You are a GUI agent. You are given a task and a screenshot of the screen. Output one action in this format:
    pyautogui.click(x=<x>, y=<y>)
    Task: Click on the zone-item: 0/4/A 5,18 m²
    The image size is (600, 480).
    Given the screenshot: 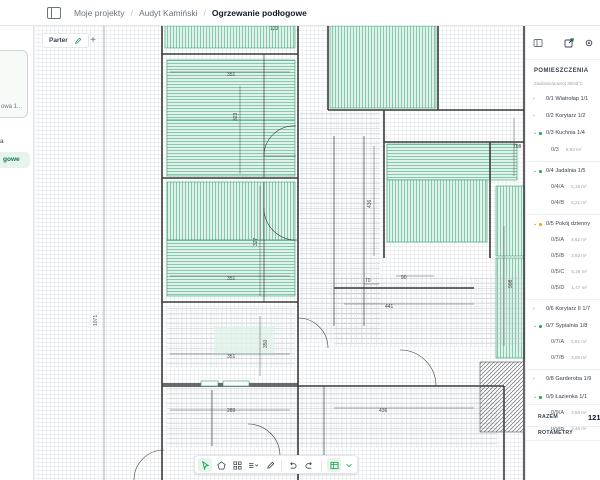 What is the action you would take?
    pyautogui.click(x=569, y=187)
    